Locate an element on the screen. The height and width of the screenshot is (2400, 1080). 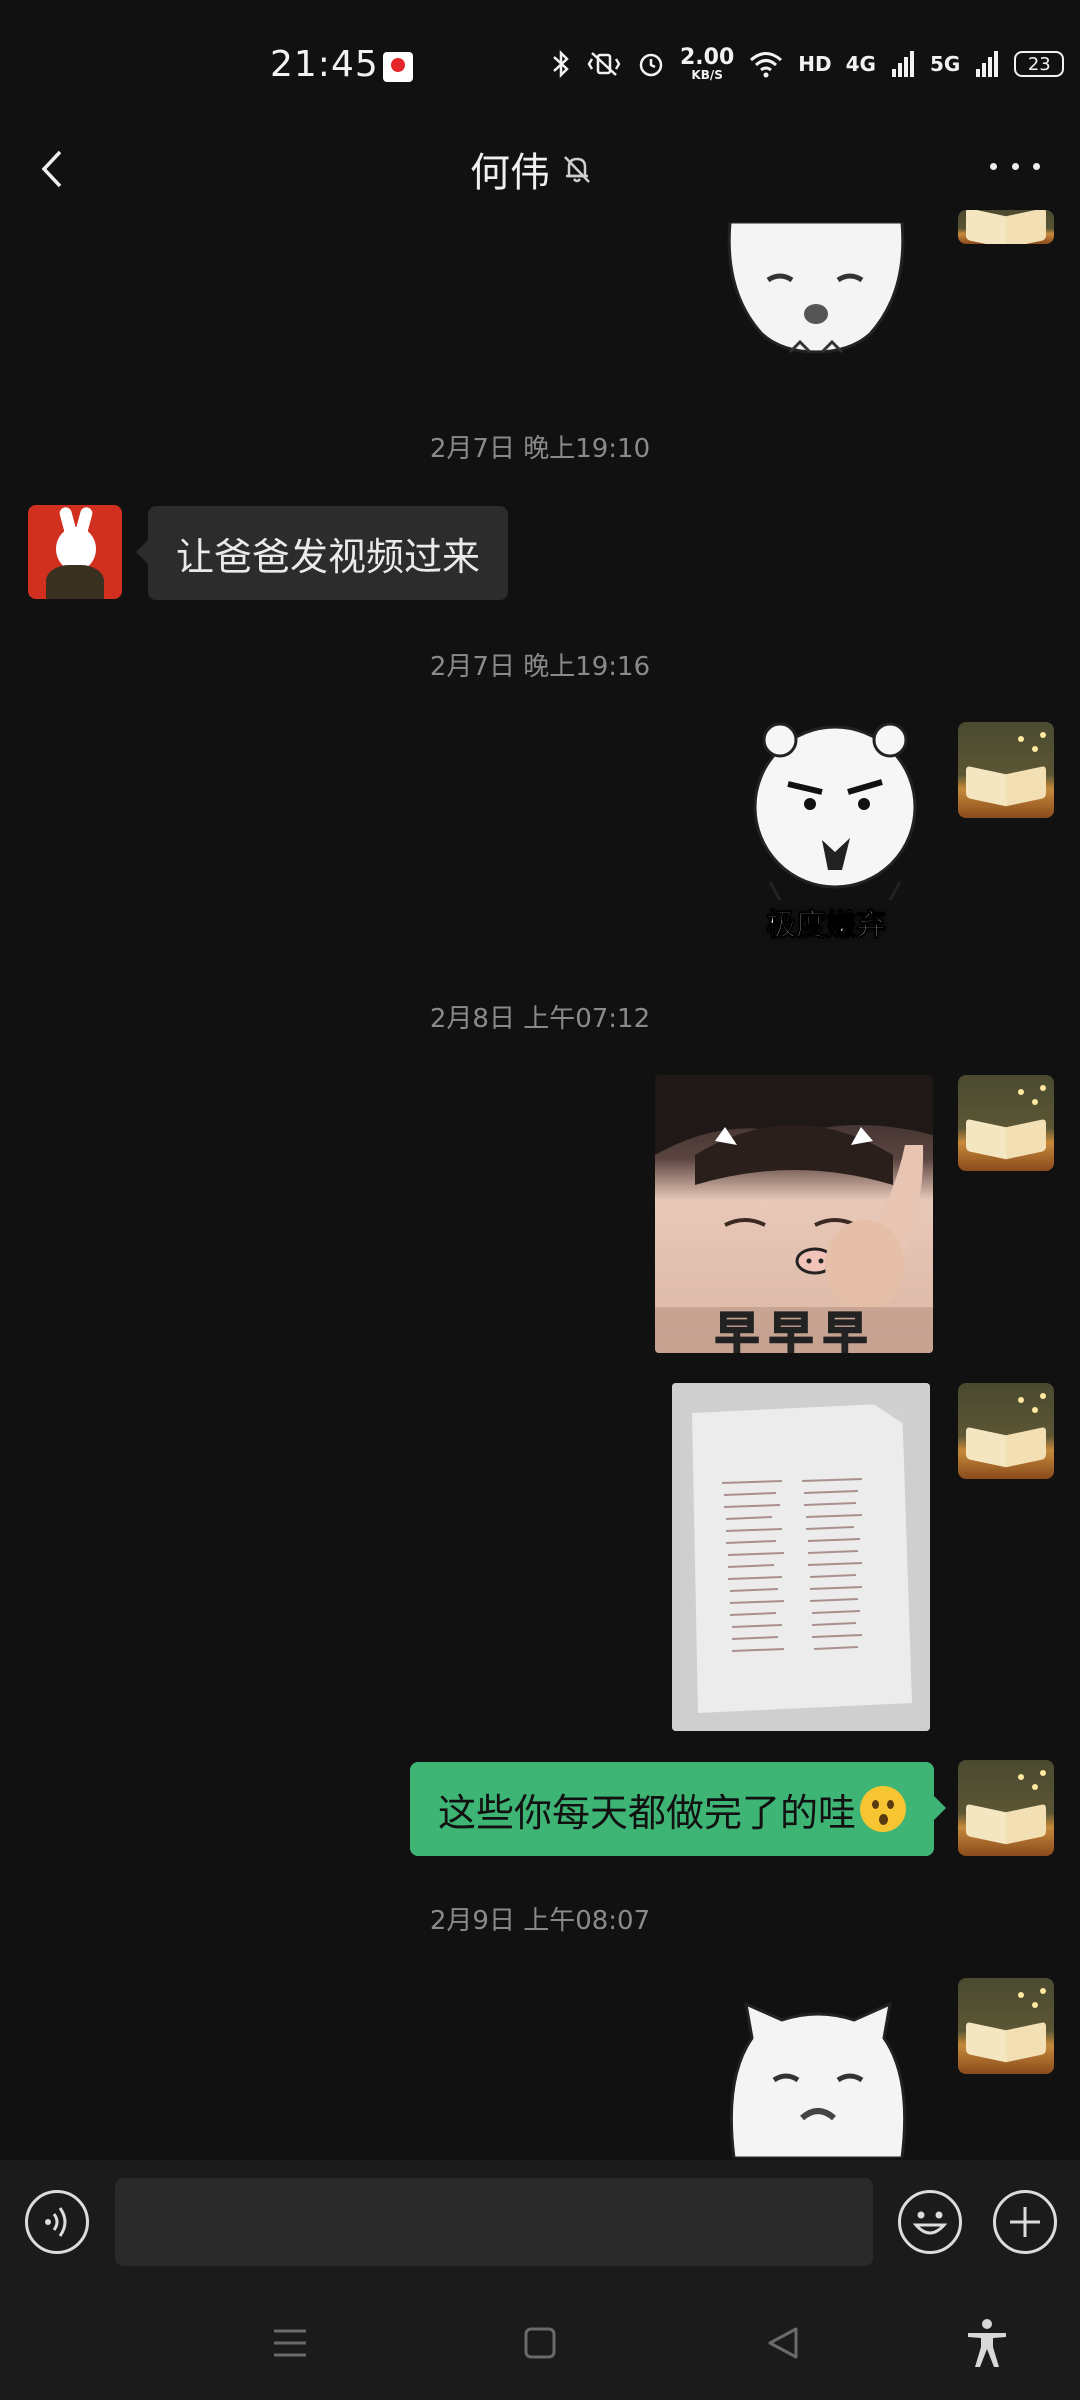
back-triangle-icon is located at coordinates (784, 2343).